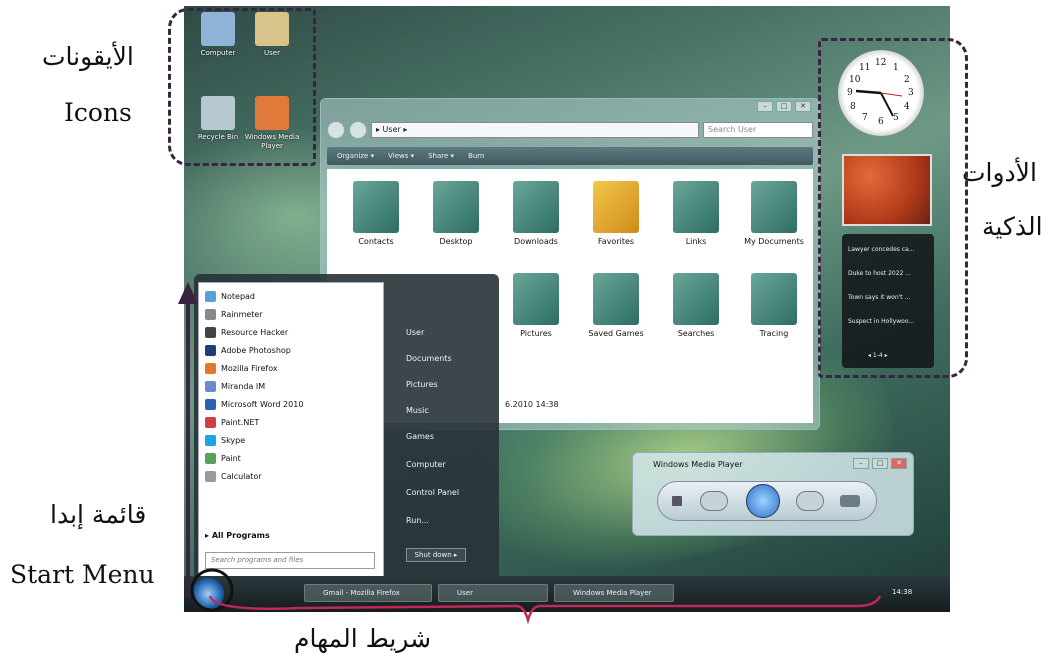 This screenshot has width=1064, height=661. Describe the element at coordinates (616, 241) in the screenshot. I see `folder-label: Favorites` at that location.